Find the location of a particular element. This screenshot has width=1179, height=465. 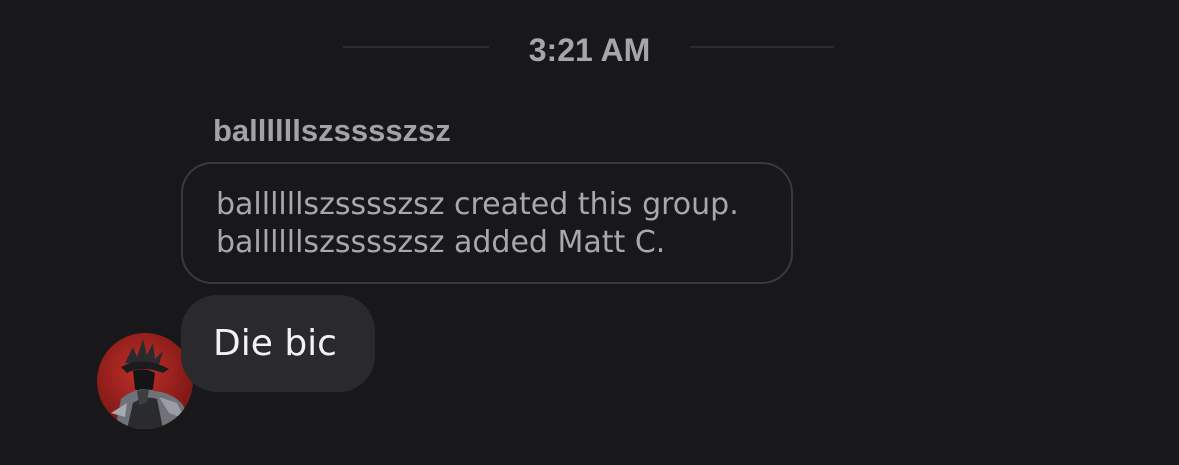

message-text: Die bic is located at coordinates (275, 343).